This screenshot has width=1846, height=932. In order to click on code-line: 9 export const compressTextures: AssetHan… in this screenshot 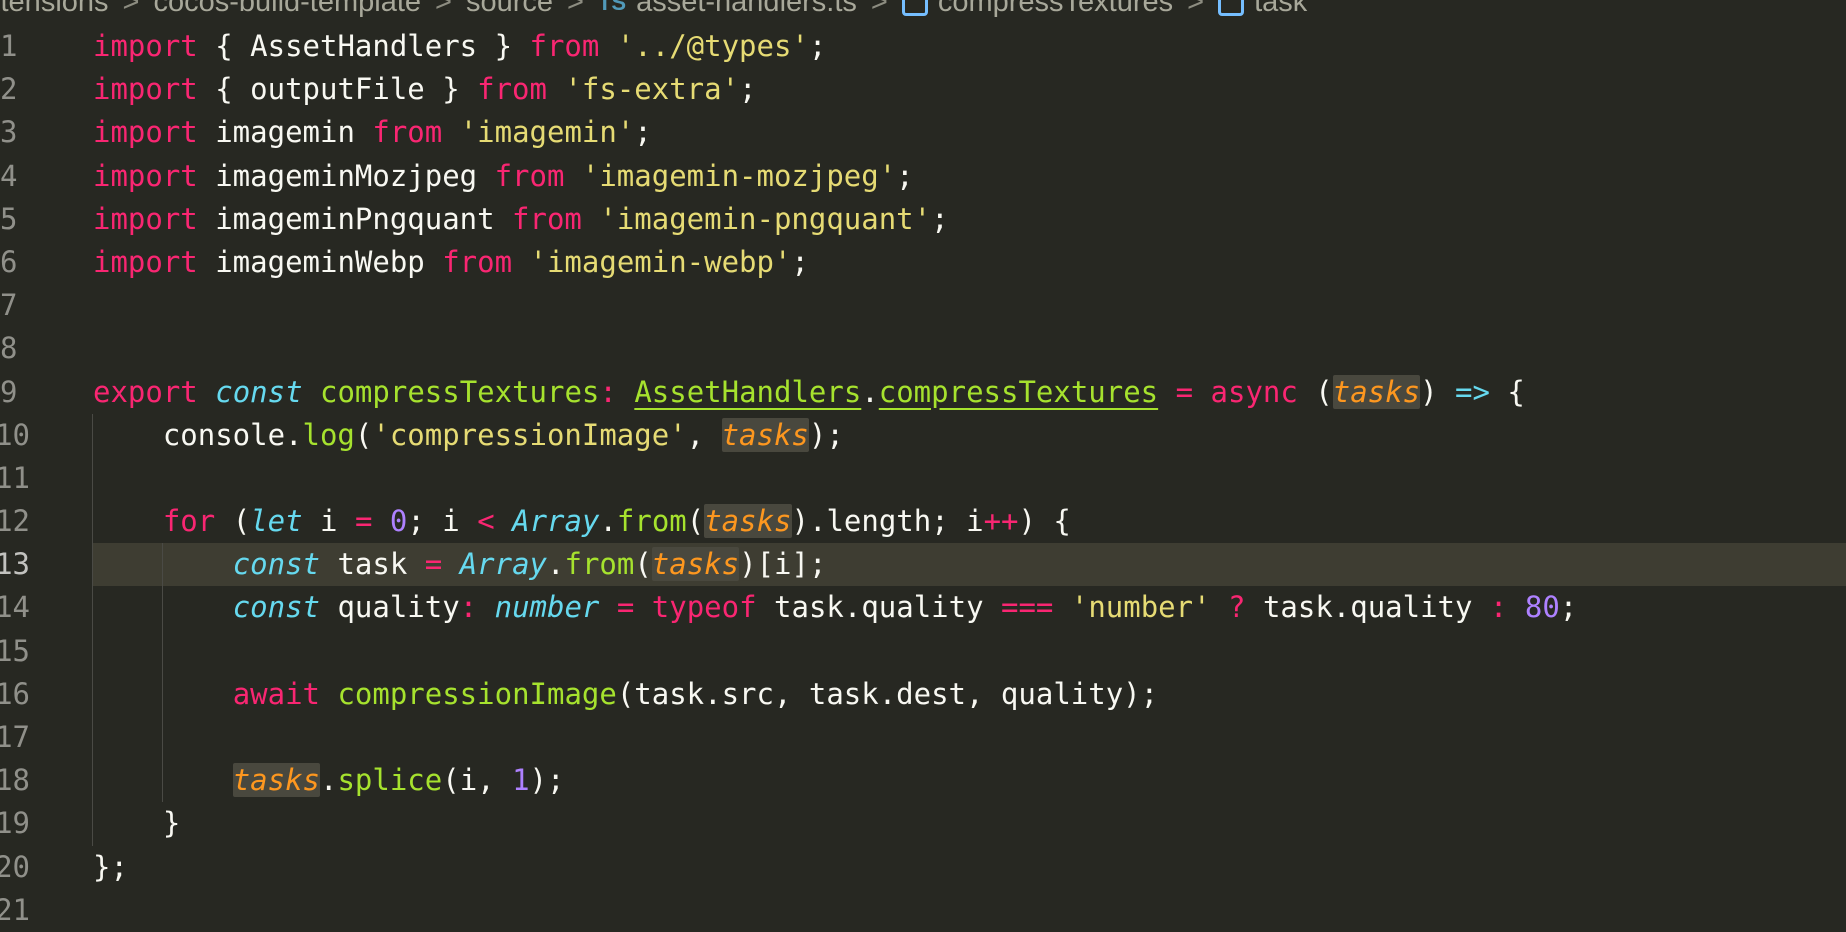, I will do `click(923, 392)`.